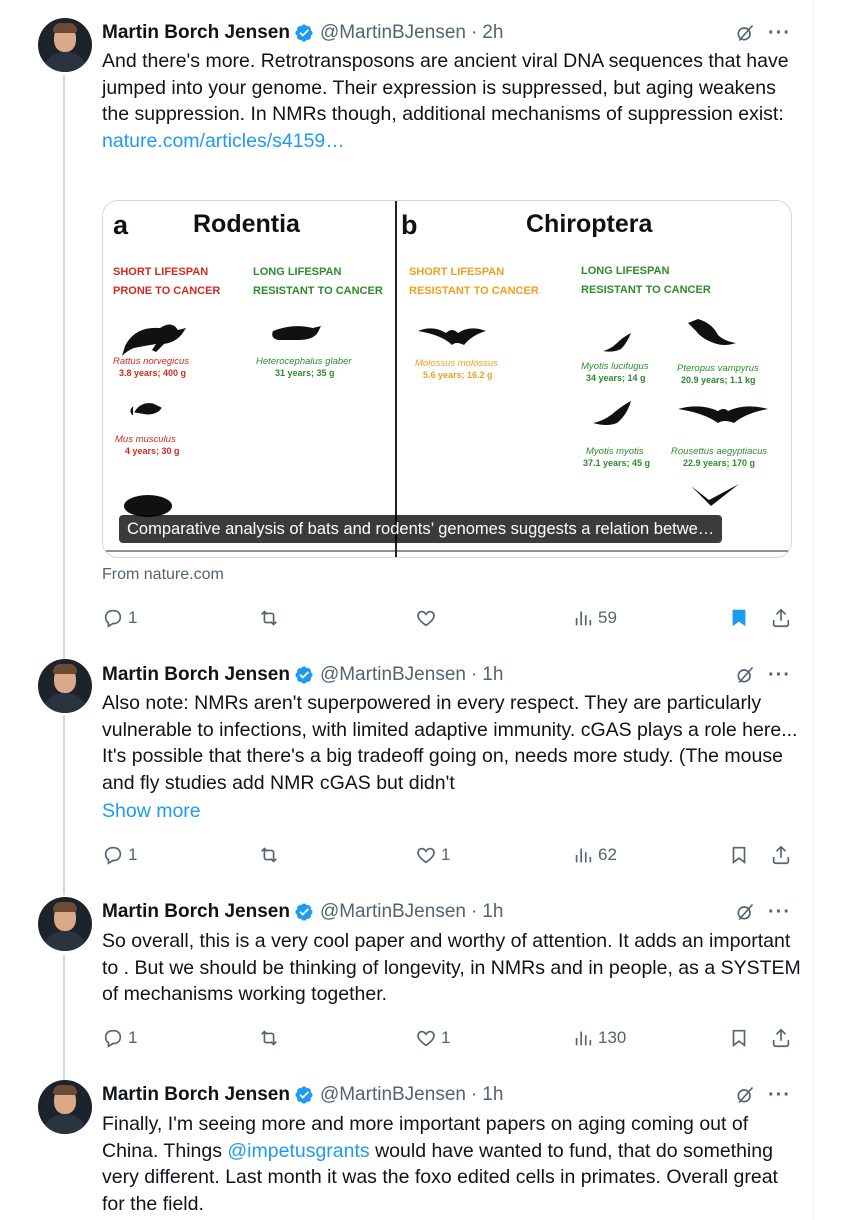 Image resolution: width=850 pixels, height=1220 pixels. I want to click on tweet-time: 2h, so click(492, 33).